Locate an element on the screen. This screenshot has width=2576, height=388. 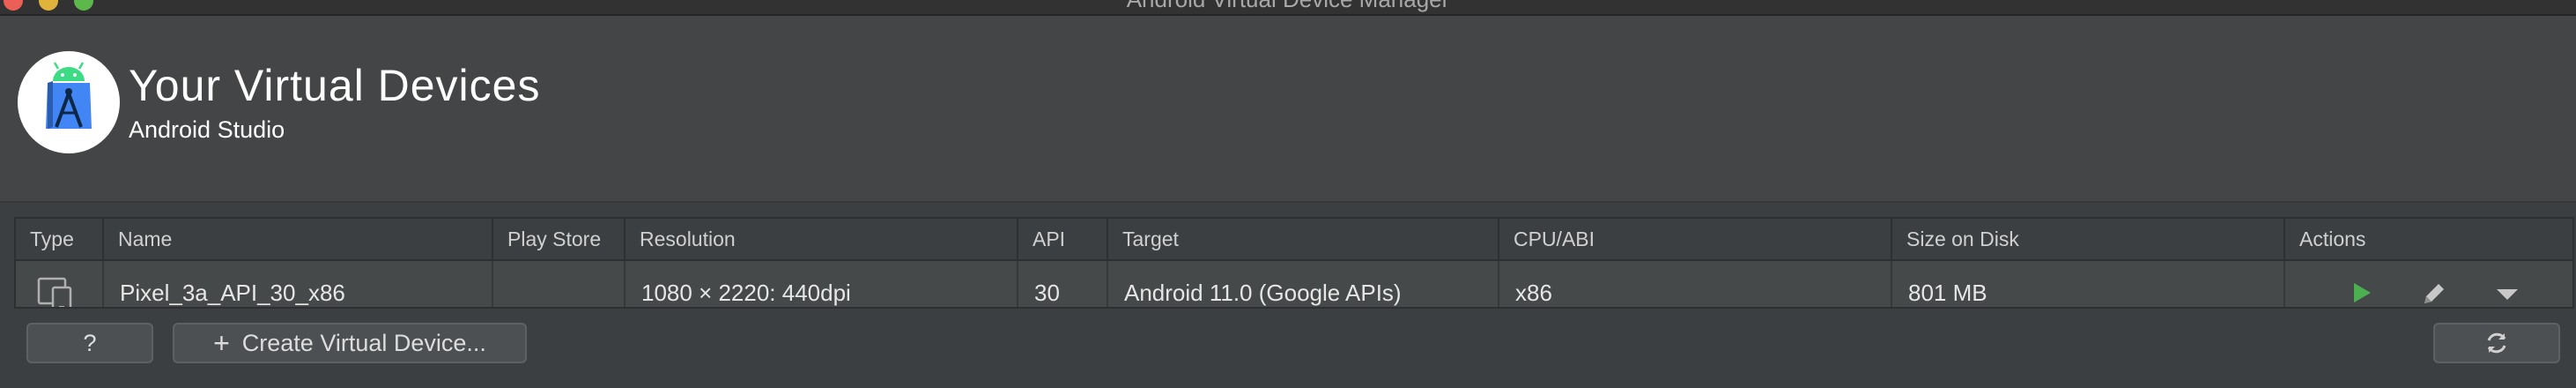
column-header-target: Target is located at coordinates (1303, 239).